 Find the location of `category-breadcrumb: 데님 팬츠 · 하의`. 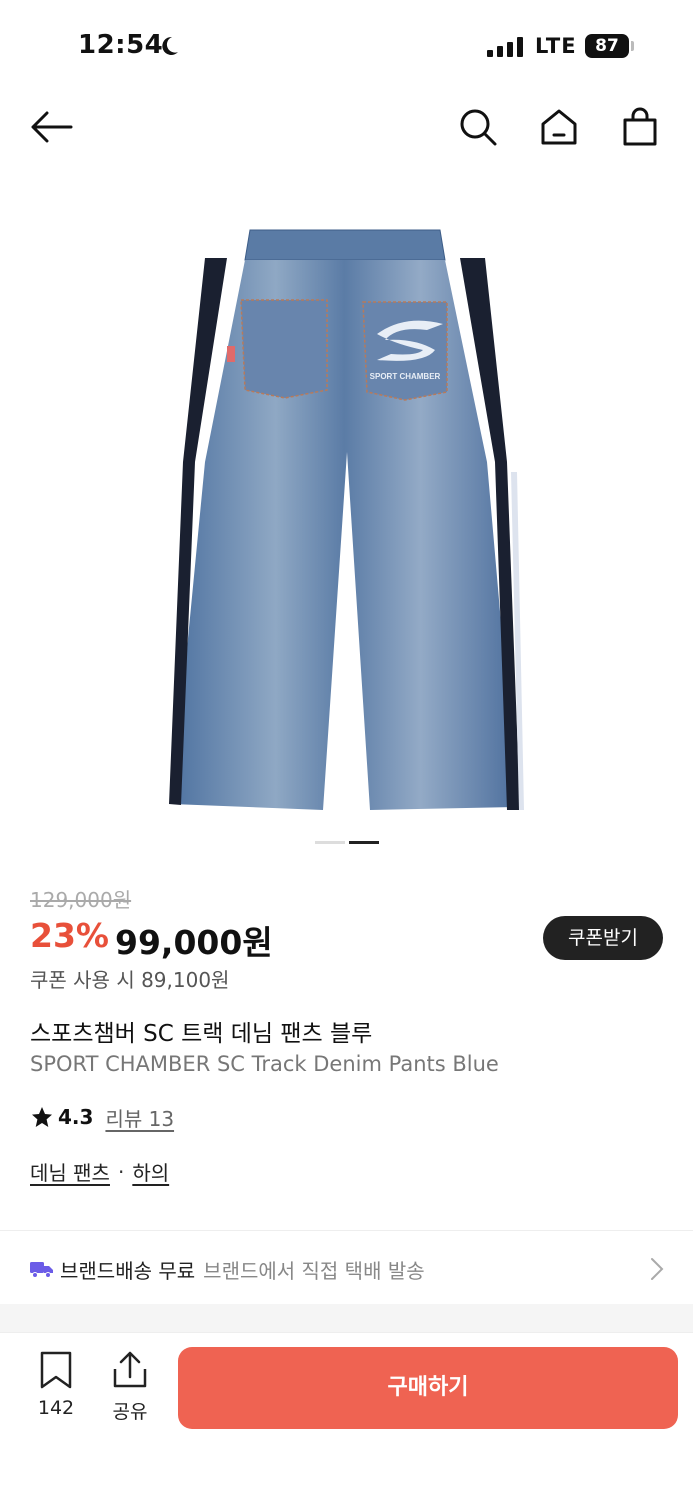

category-breadcrumb: 데님 팬츠 · 하의 is located at coordinates (99, 1171).